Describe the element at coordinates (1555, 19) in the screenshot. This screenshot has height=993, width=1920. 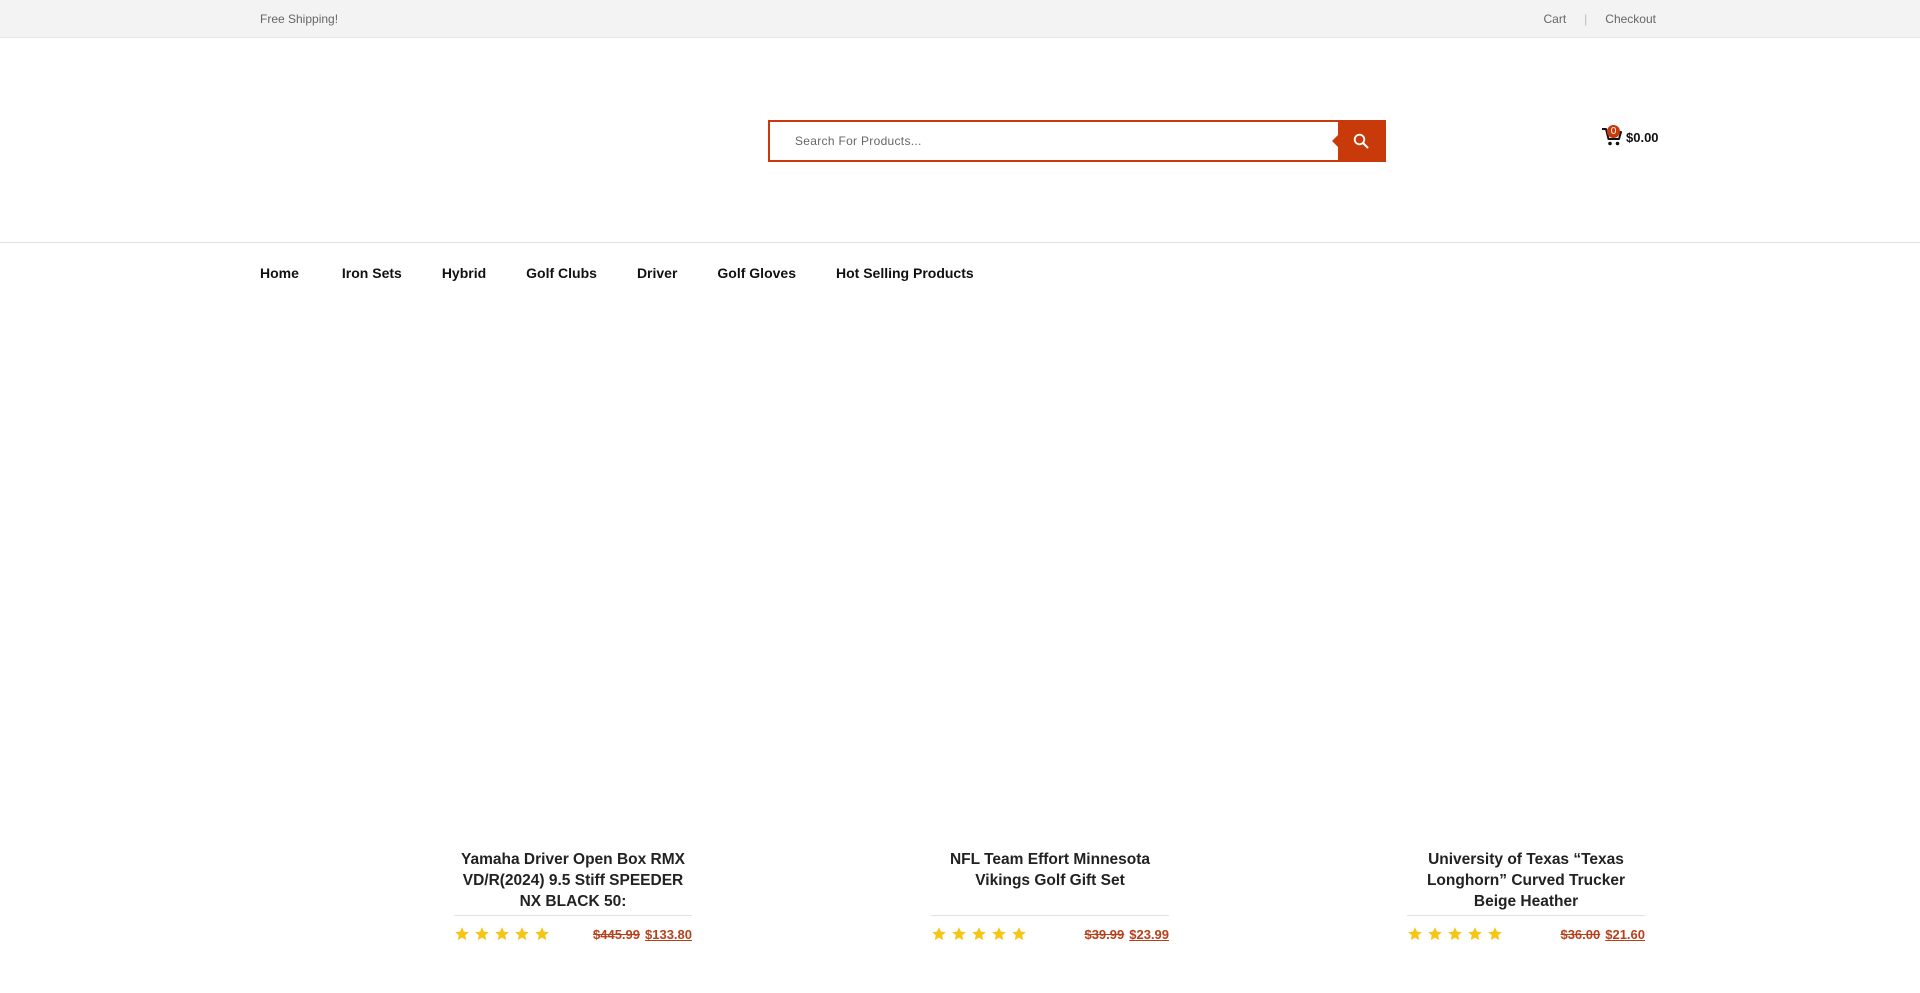
I see `cart-link: Cart` at that location.